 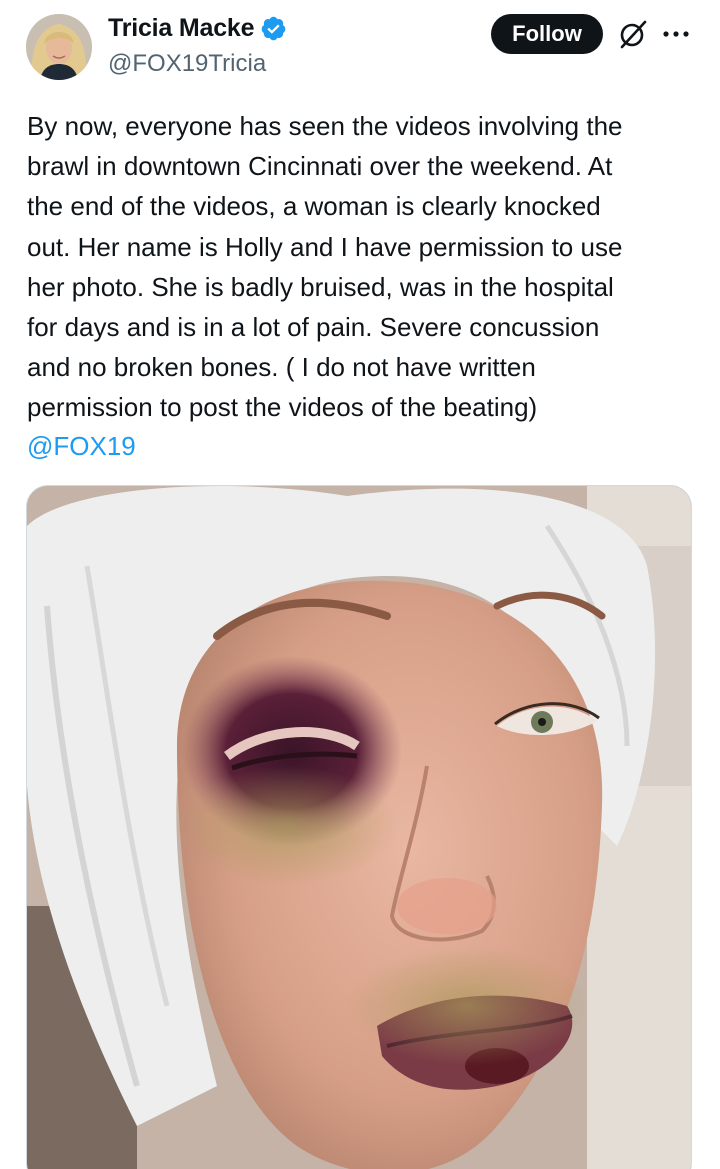 I want to click on author-display-name: Tricia Macke, so click(x=181, y=28).